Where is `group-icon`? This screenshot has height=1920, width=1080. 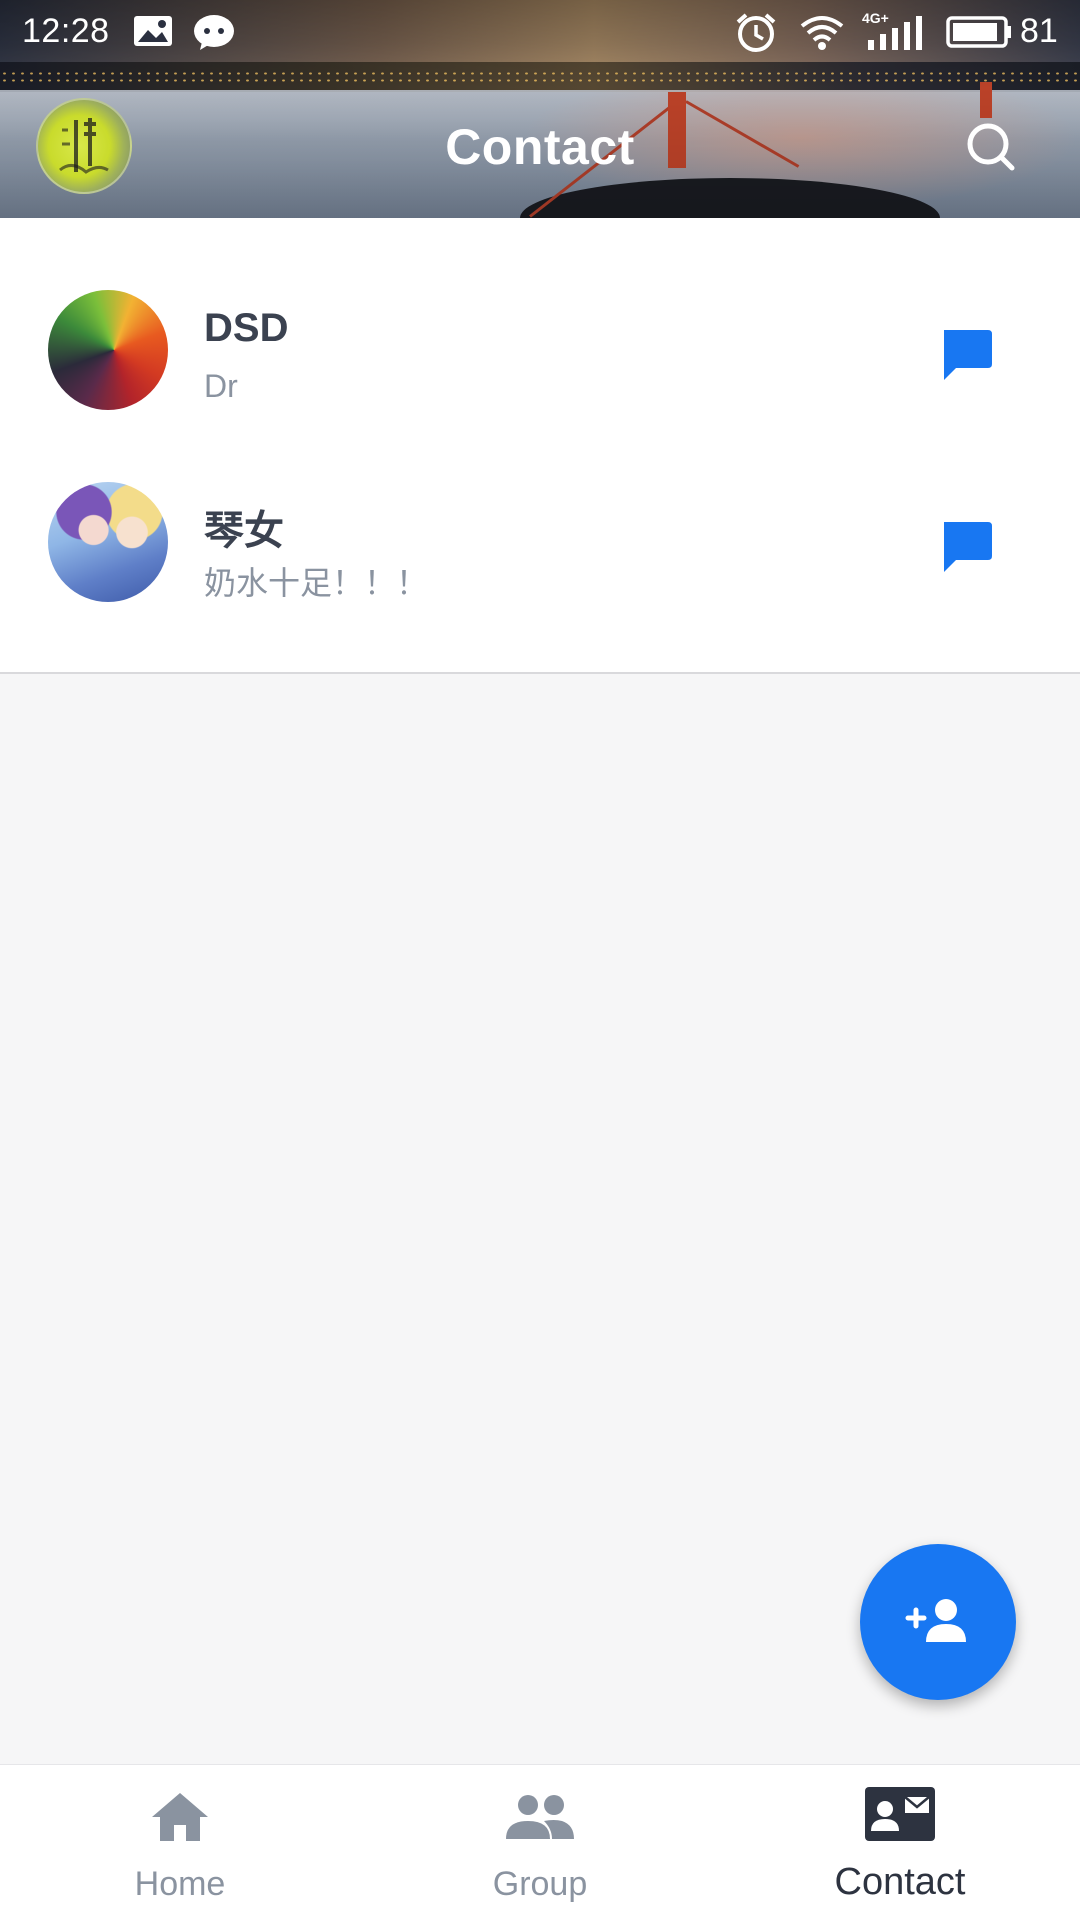 group-icon is located at coordinates (540, 1819).